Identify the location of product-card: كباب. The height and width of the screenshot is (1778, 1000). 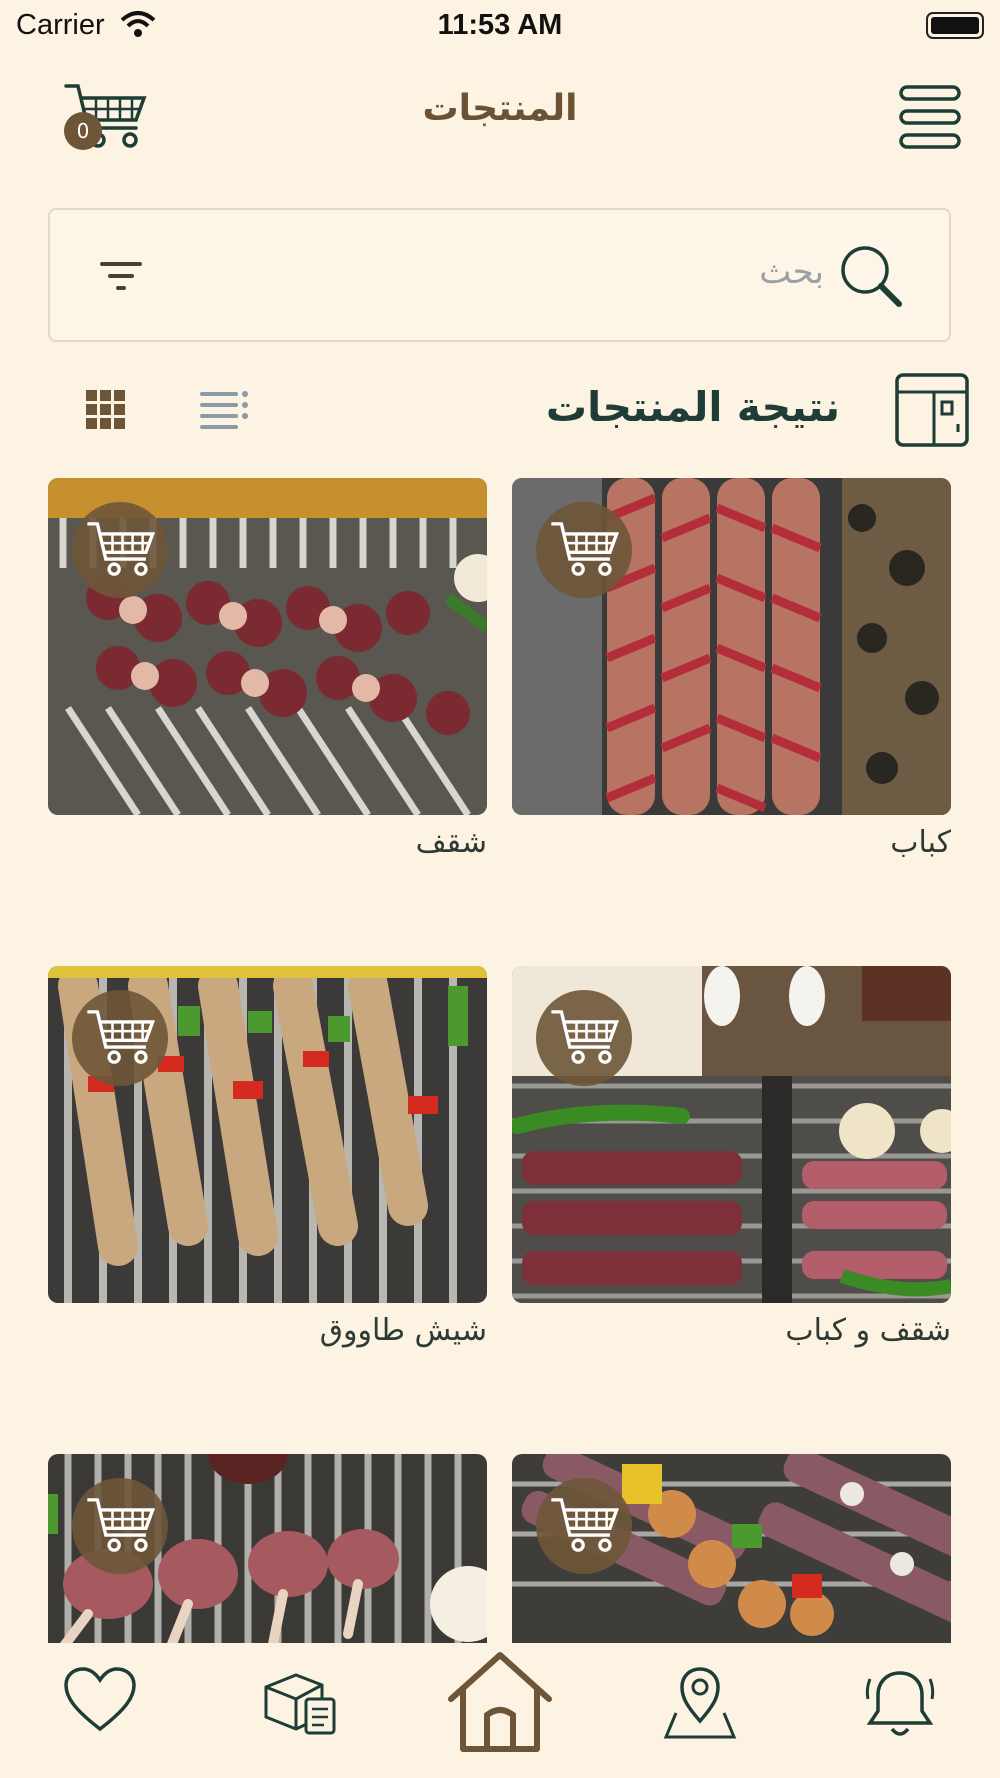
(731, 671).